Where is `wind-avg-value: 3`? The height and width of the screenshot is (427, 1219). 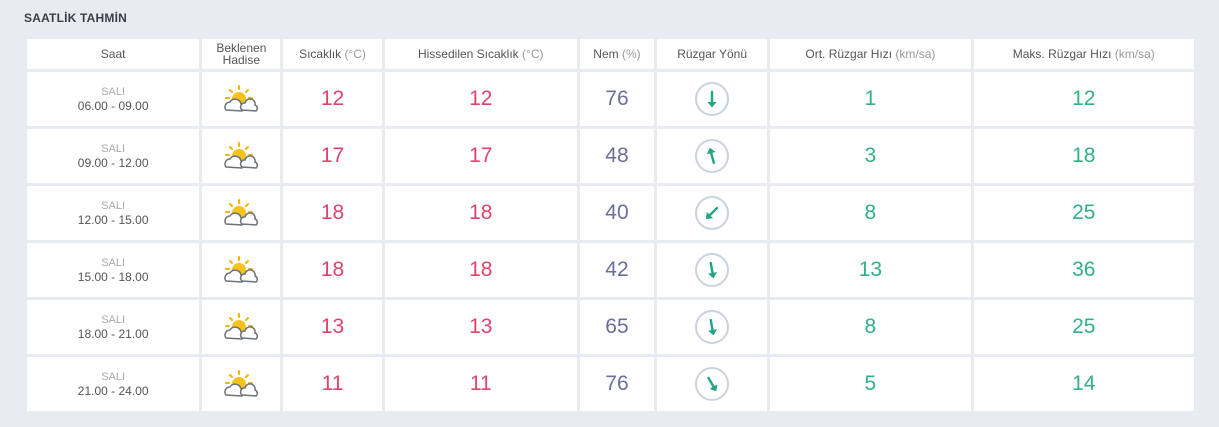
wind-avg-value: 3 is located at coordinates (870, 155).